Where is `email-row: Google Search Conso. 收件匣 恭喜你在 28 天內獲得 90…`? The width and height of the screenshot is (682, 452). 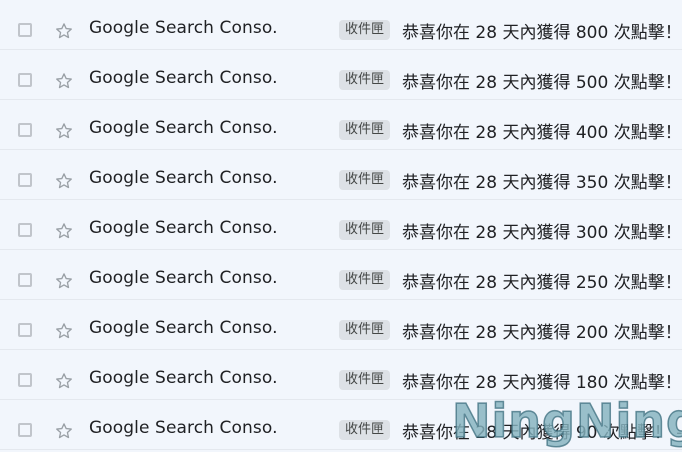
email-row: Google Search Conso. 收件匣 恭喜你在 28 天內獲得 90… is located at coordinates (341, 425).